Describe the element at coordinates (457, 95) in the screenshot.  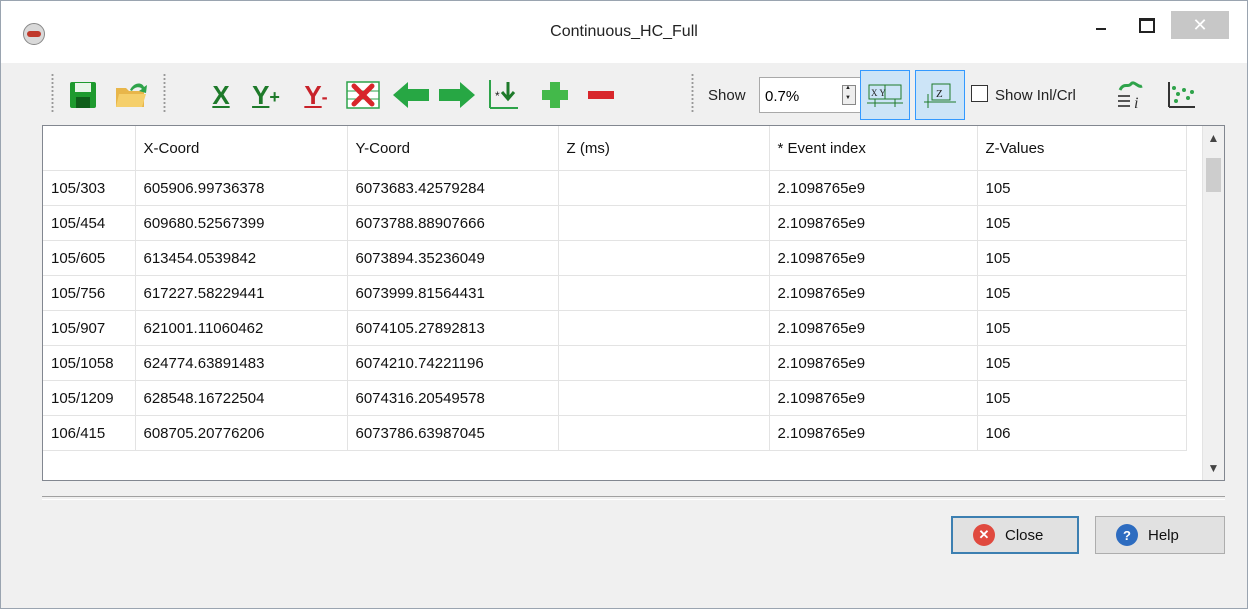
I see `move-right-button` at that location.